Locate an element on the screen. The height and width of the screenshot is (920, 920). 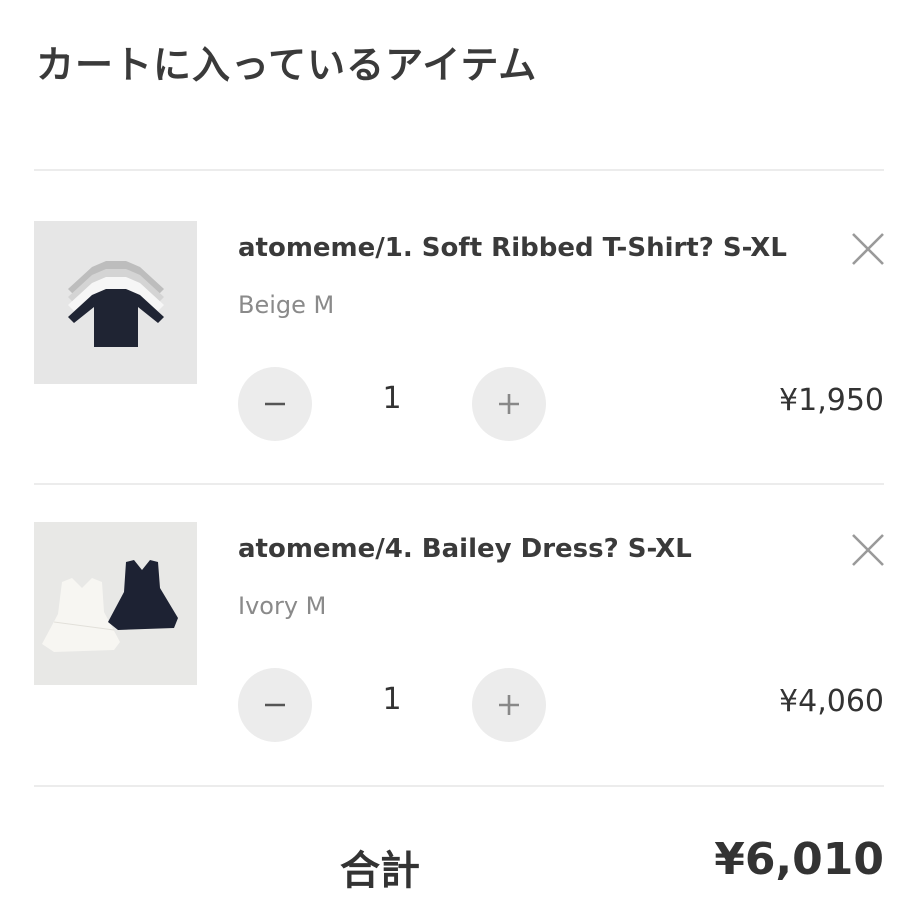
product-image-tshirt is located at coordinates (115, 302).